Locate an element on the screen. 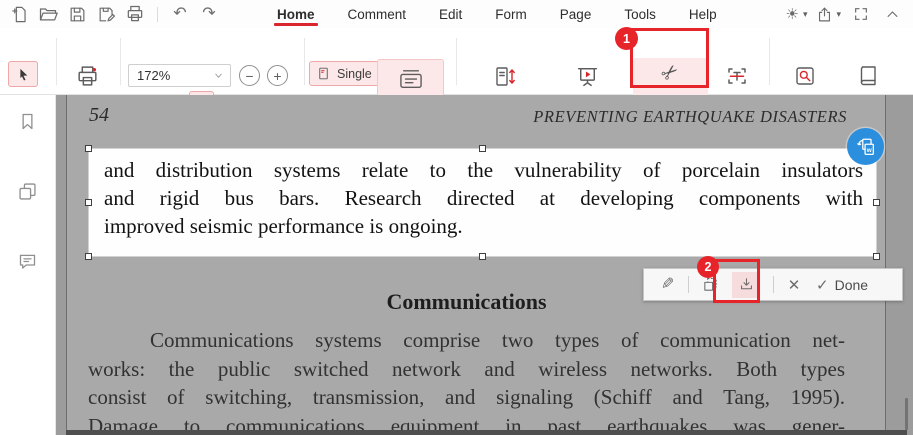 This screenshot has width=913, height=435. quick-access-toolbar: ↶ ↷ is located at coordinates (114, 14).